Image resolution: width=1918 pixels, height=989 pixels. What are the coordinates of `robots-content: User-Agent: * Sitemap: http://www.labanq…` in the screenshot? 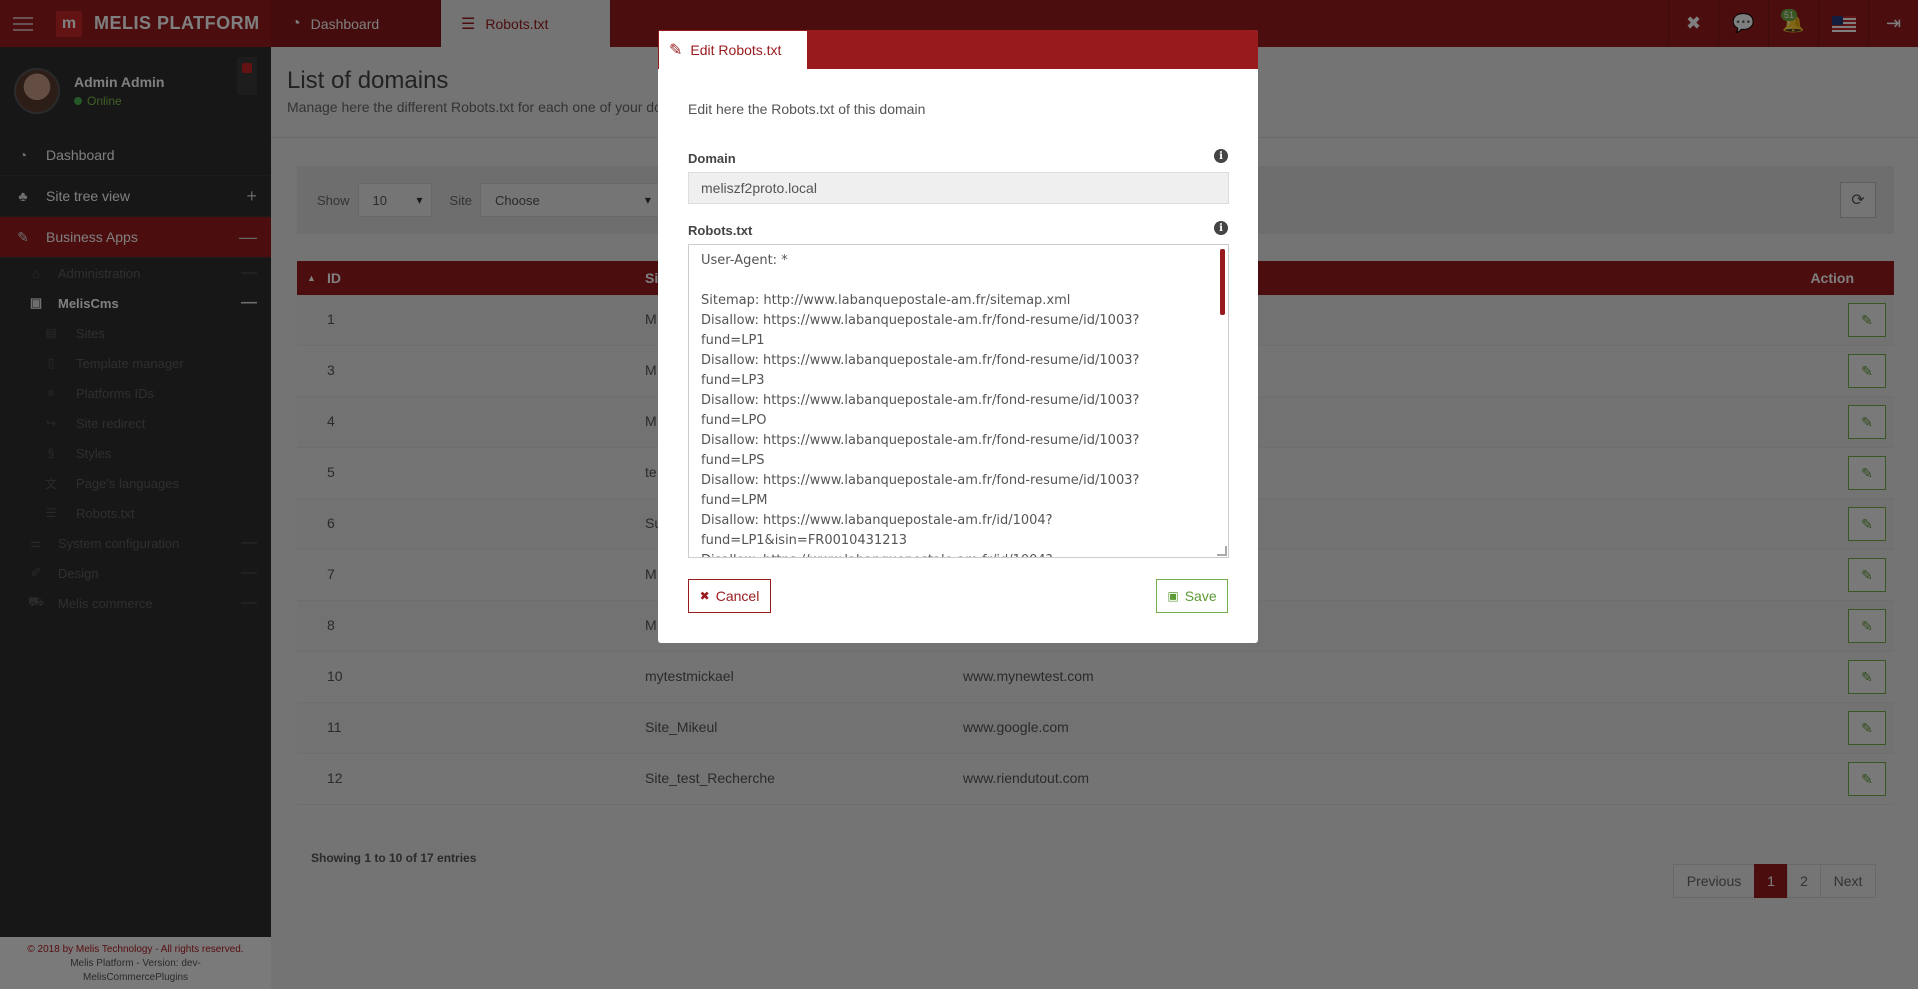 It's located at (920, 405).